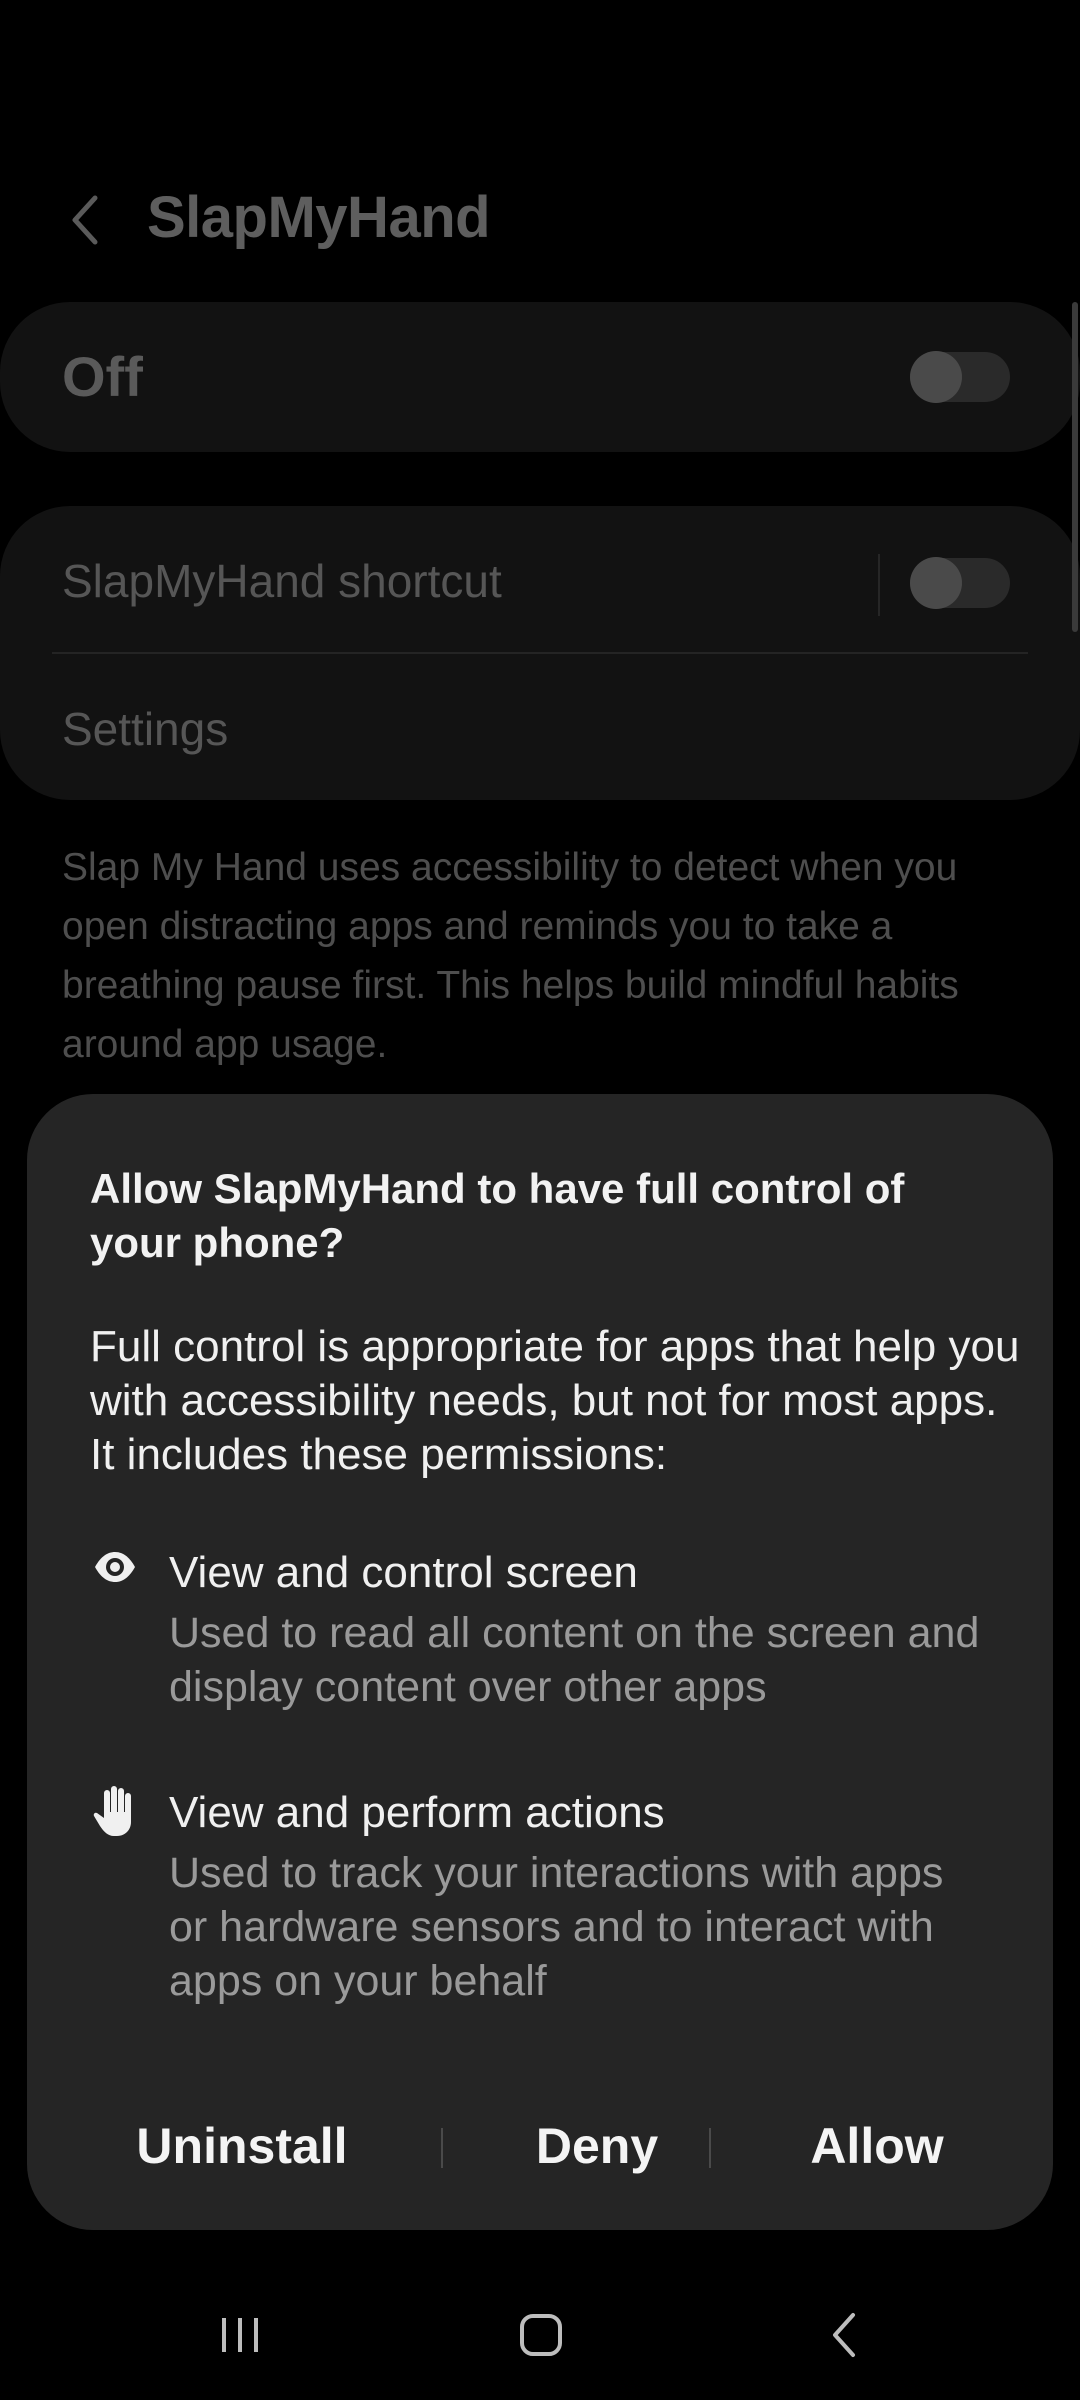 The height and width of the screenshot is (2400, 1080). I want to click on navigation-bar, so click(540, 2335).